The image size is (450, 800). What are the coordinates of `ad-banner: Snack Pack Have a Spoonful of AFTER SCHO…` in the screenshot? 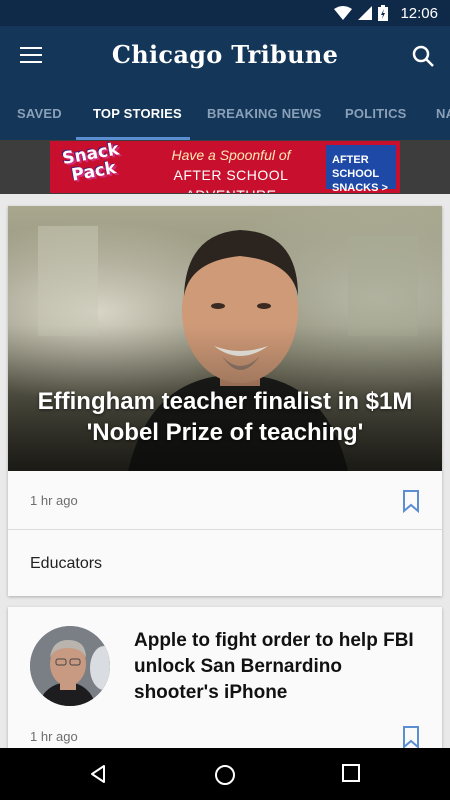 It's located at (225, 167).